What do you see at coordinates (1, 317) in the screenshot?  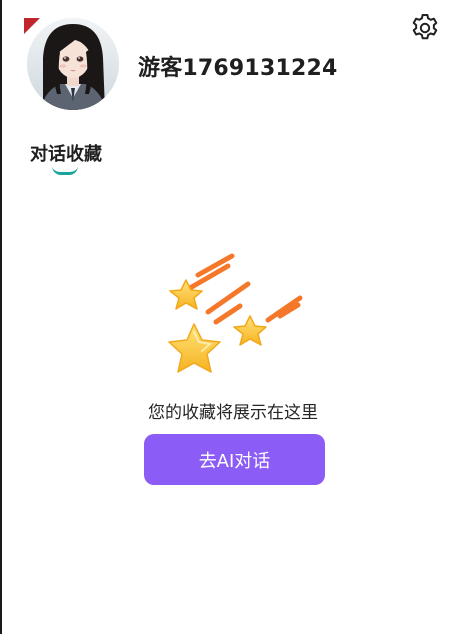 I see `left-edge-divider` at bounding box center [1, 317].